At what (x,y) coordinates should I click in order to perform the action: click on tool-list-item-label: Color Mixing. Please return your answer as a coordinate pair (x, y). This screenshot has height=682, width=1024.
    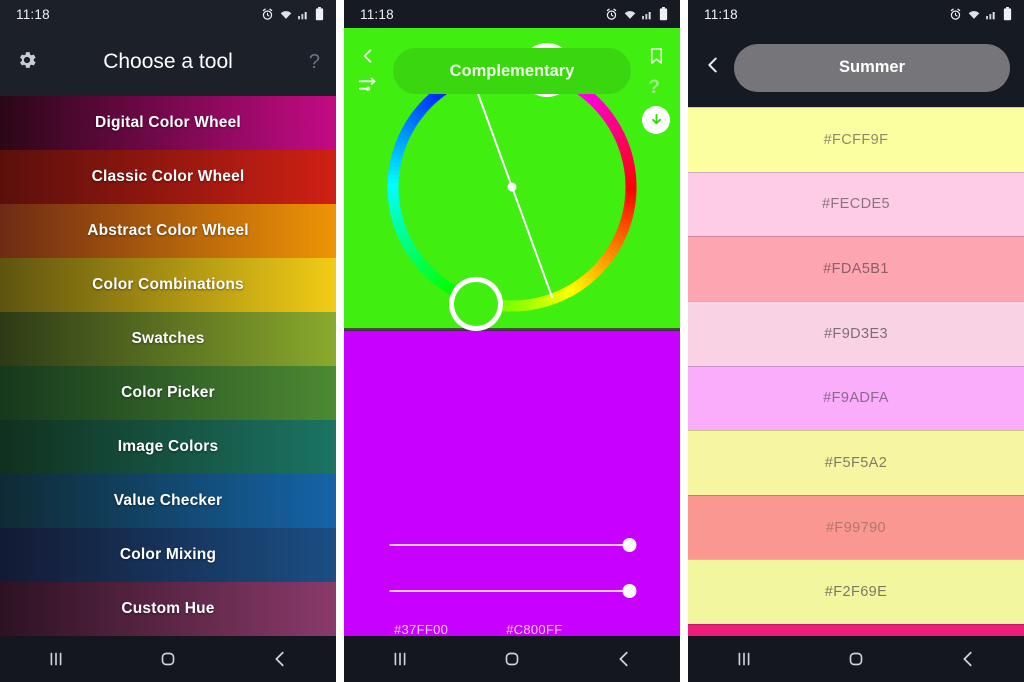
    Looking at the image, I should click on (168, 554).